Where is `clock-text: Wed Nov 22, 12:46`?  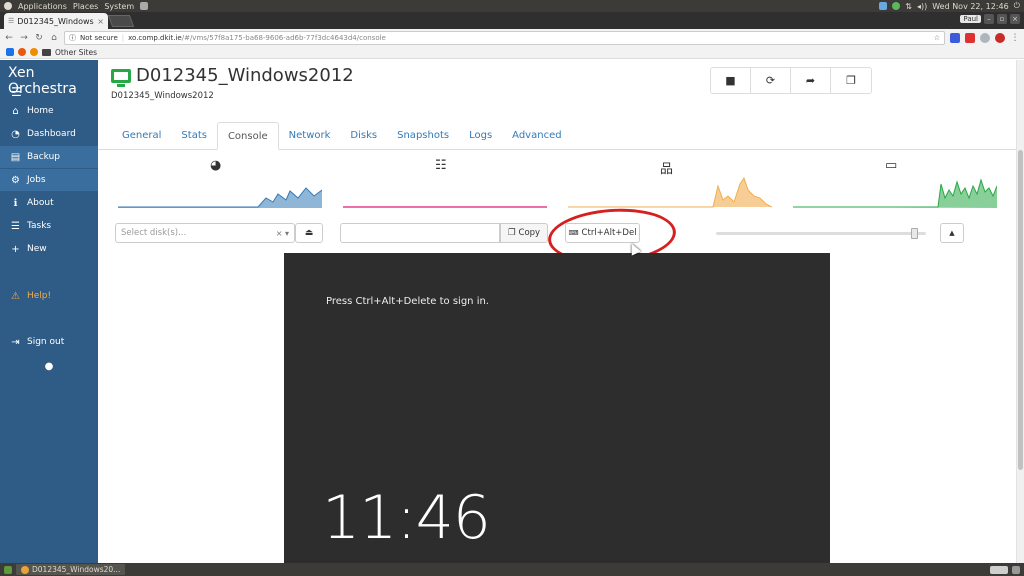 clock-text: Wed Nov 22, 12:46 is located at coordinates (970, 6).